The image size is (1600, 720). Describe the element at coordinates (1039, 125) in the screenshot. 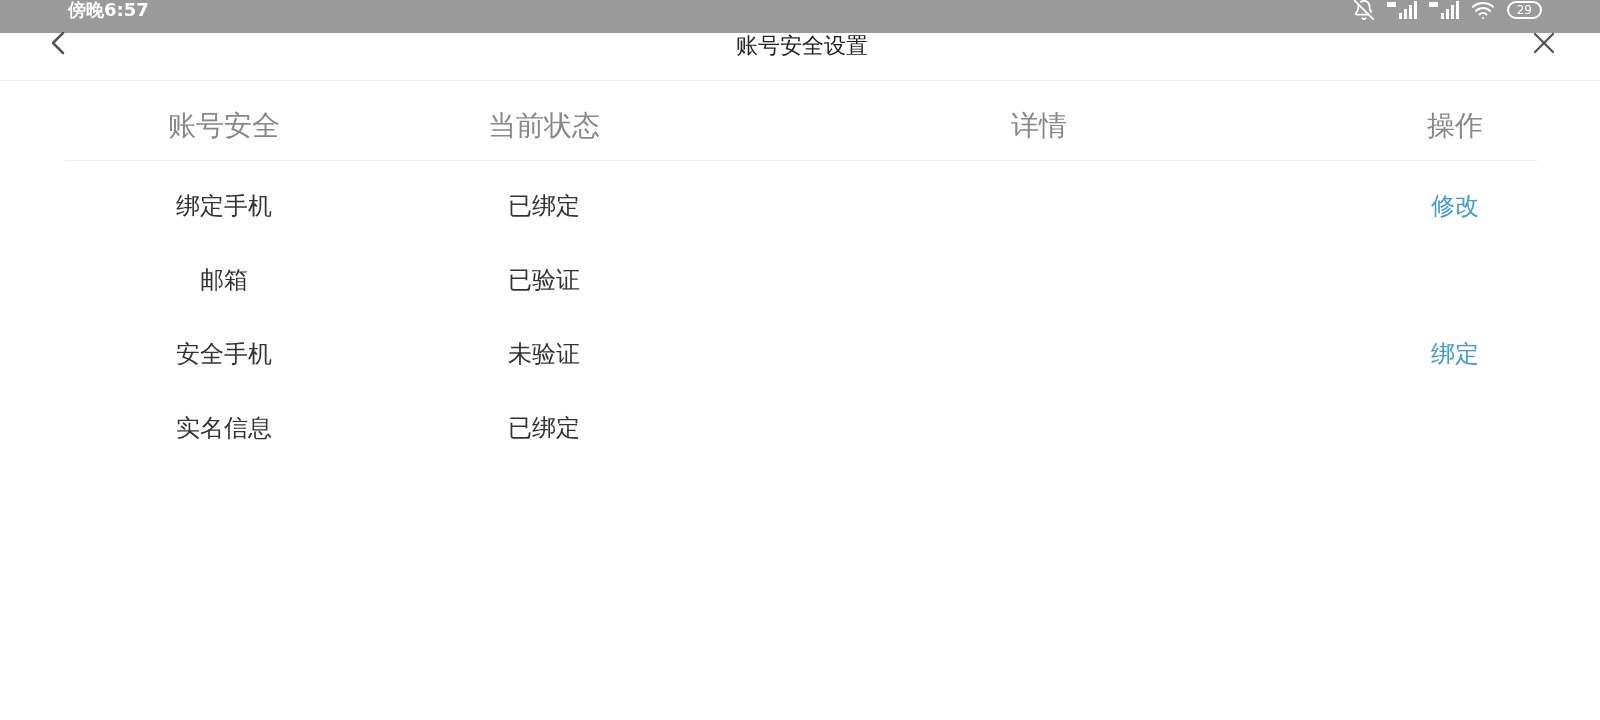

I see `column-header: 详情` at that location.